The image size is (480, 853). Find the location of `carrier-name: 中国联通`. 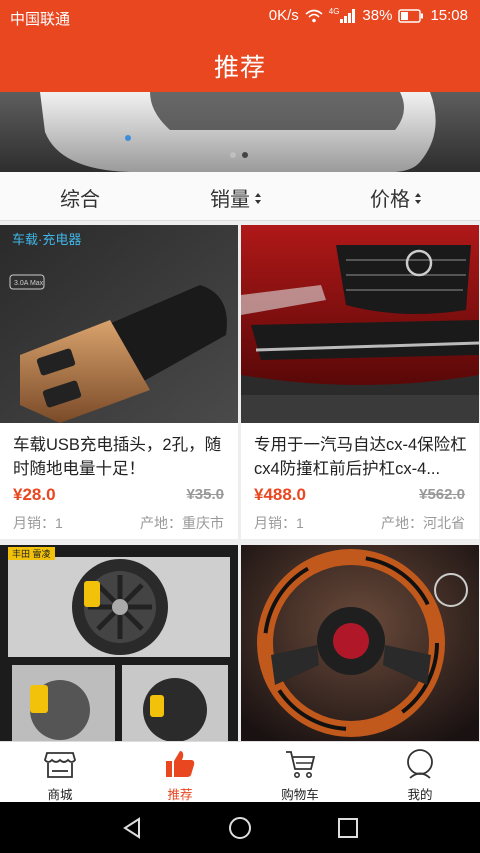

carrier-name: 中国联通 is located at coordinates (40, 19).